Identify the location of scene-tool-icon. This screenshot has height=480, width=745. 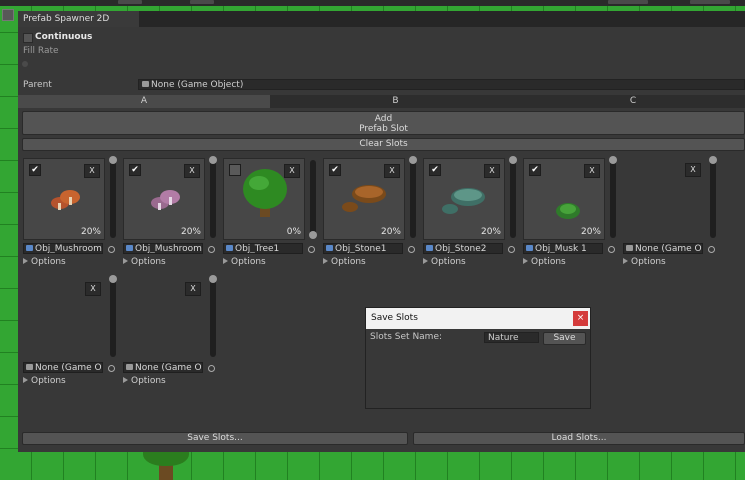
(8, 15).